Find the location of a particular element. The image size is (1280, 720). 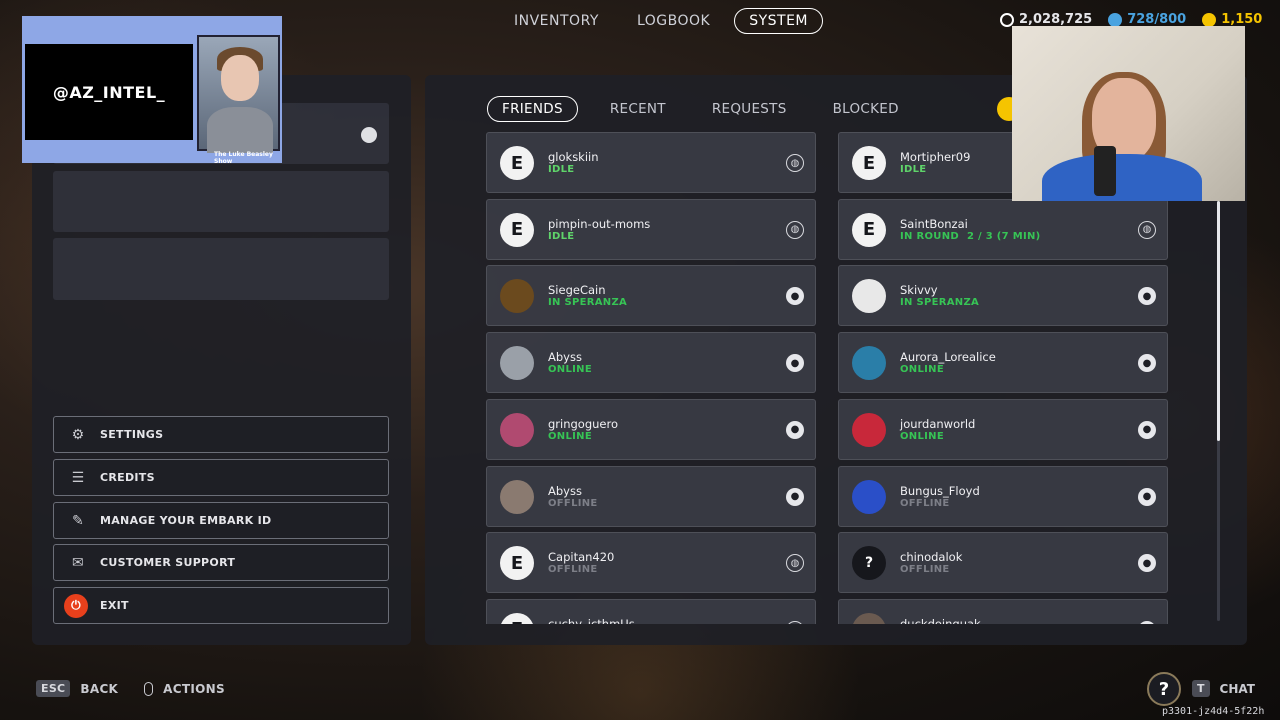

friend-name: Abyss is located at coordinates (565, 490).